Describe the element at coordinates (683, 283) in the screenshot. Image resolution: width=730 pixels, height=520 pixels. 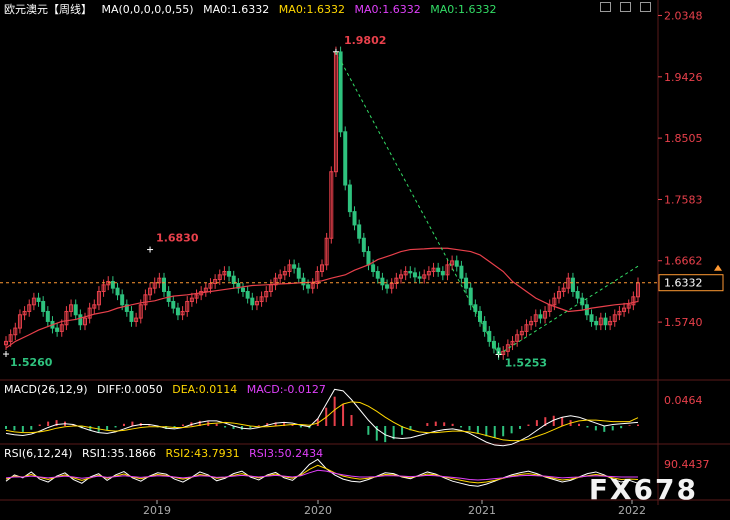
I see `current-price-label: 1.6332` at that location.